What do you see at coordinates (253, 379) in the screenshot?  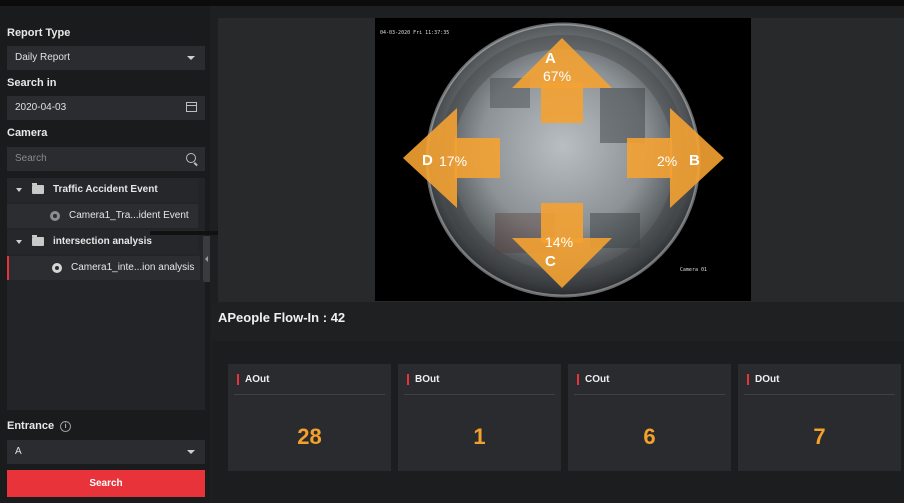 I see `card-title: AOut` at bounding box center [253, 379].